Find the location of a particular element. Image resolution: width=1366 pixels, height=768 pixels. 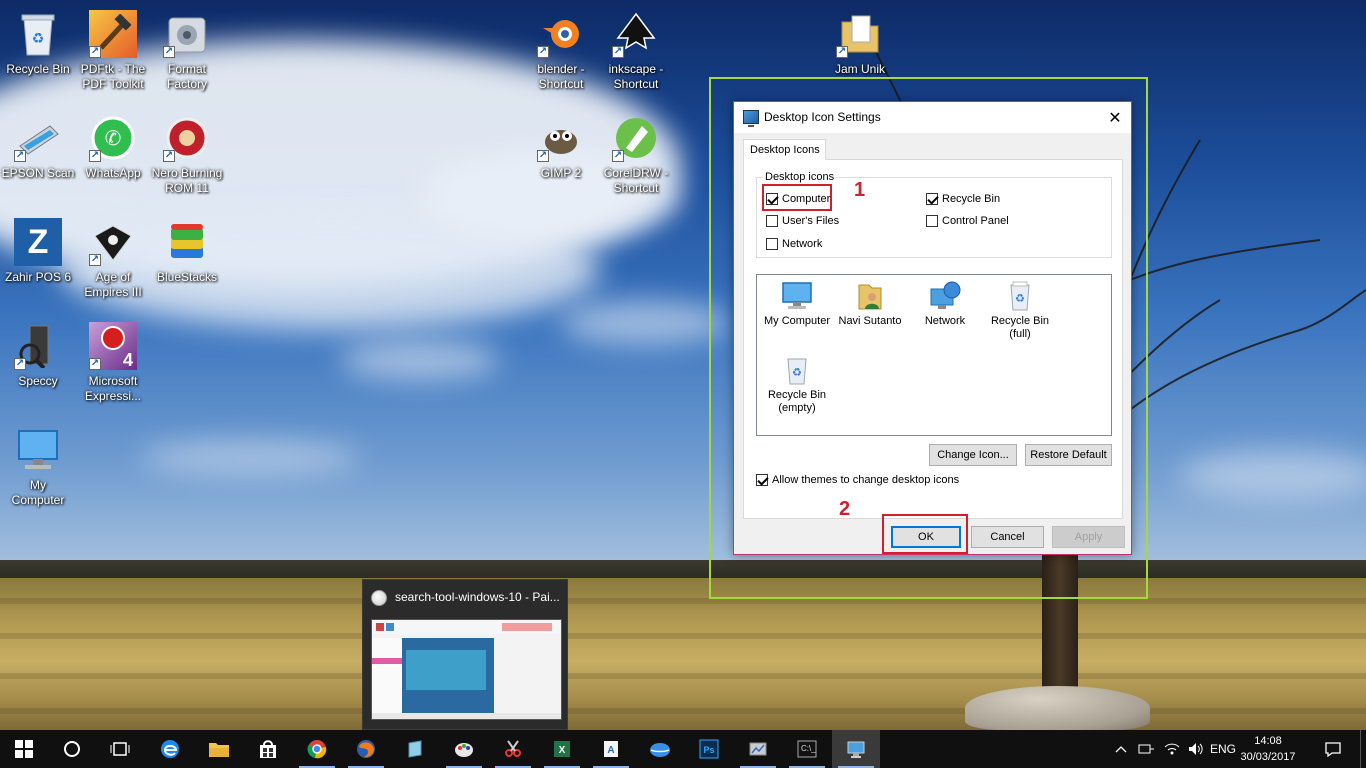

desktop-icon-label: inkscape - Shortcut is located at coordinates (636, 76).